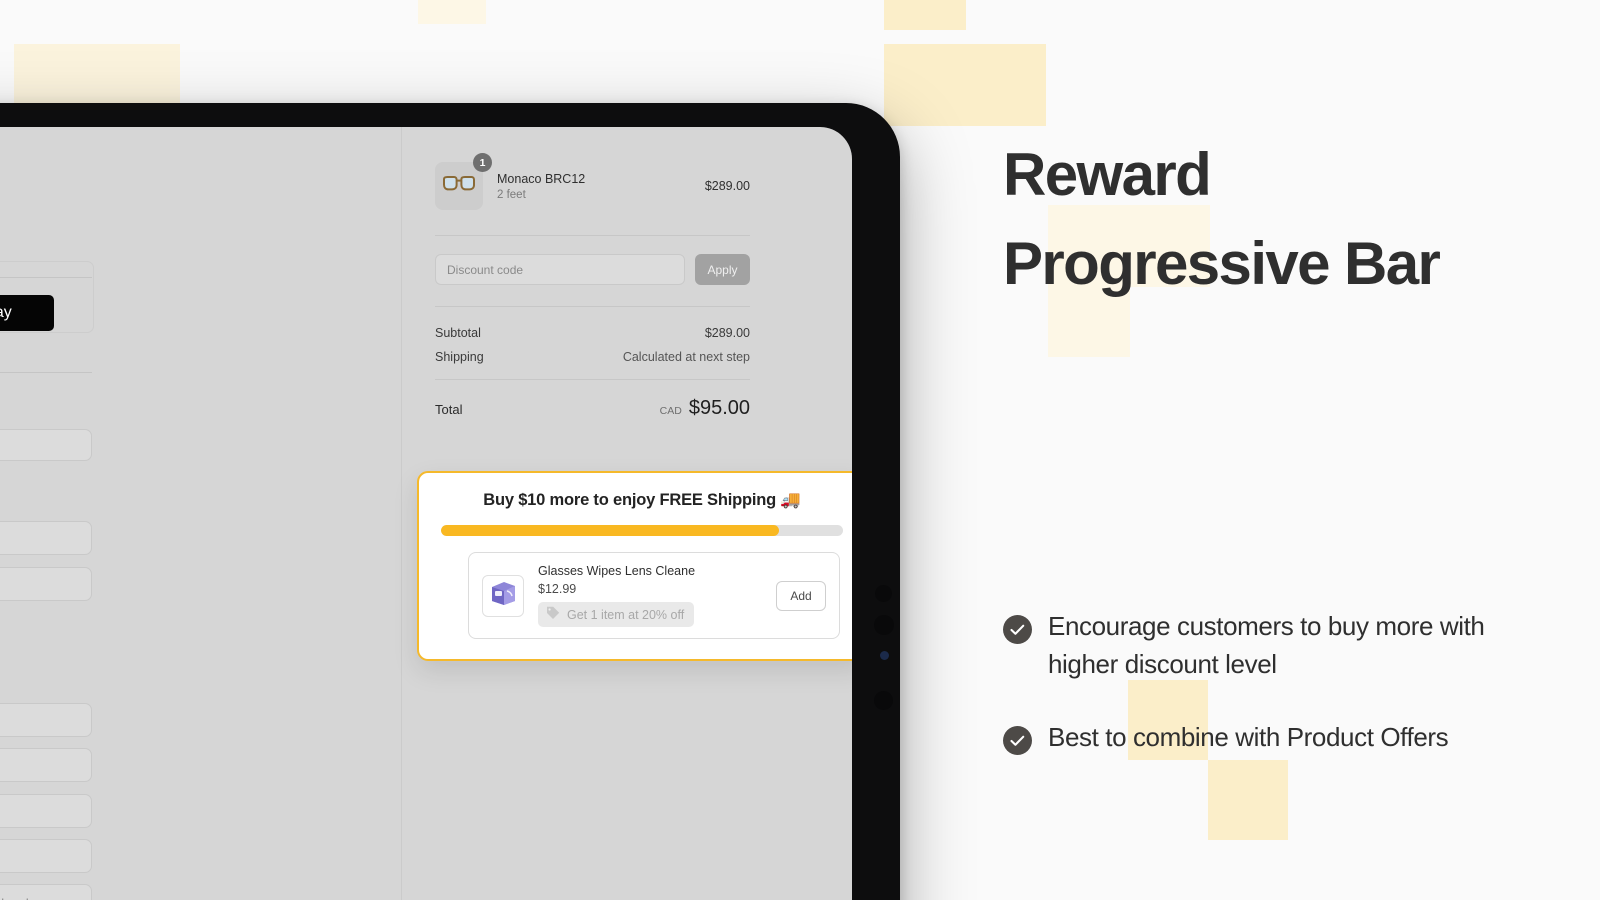  What do you see at coordinates (883, 700) in the screenshot?
I see `speaker-dot` at bounding box center [883, 700].